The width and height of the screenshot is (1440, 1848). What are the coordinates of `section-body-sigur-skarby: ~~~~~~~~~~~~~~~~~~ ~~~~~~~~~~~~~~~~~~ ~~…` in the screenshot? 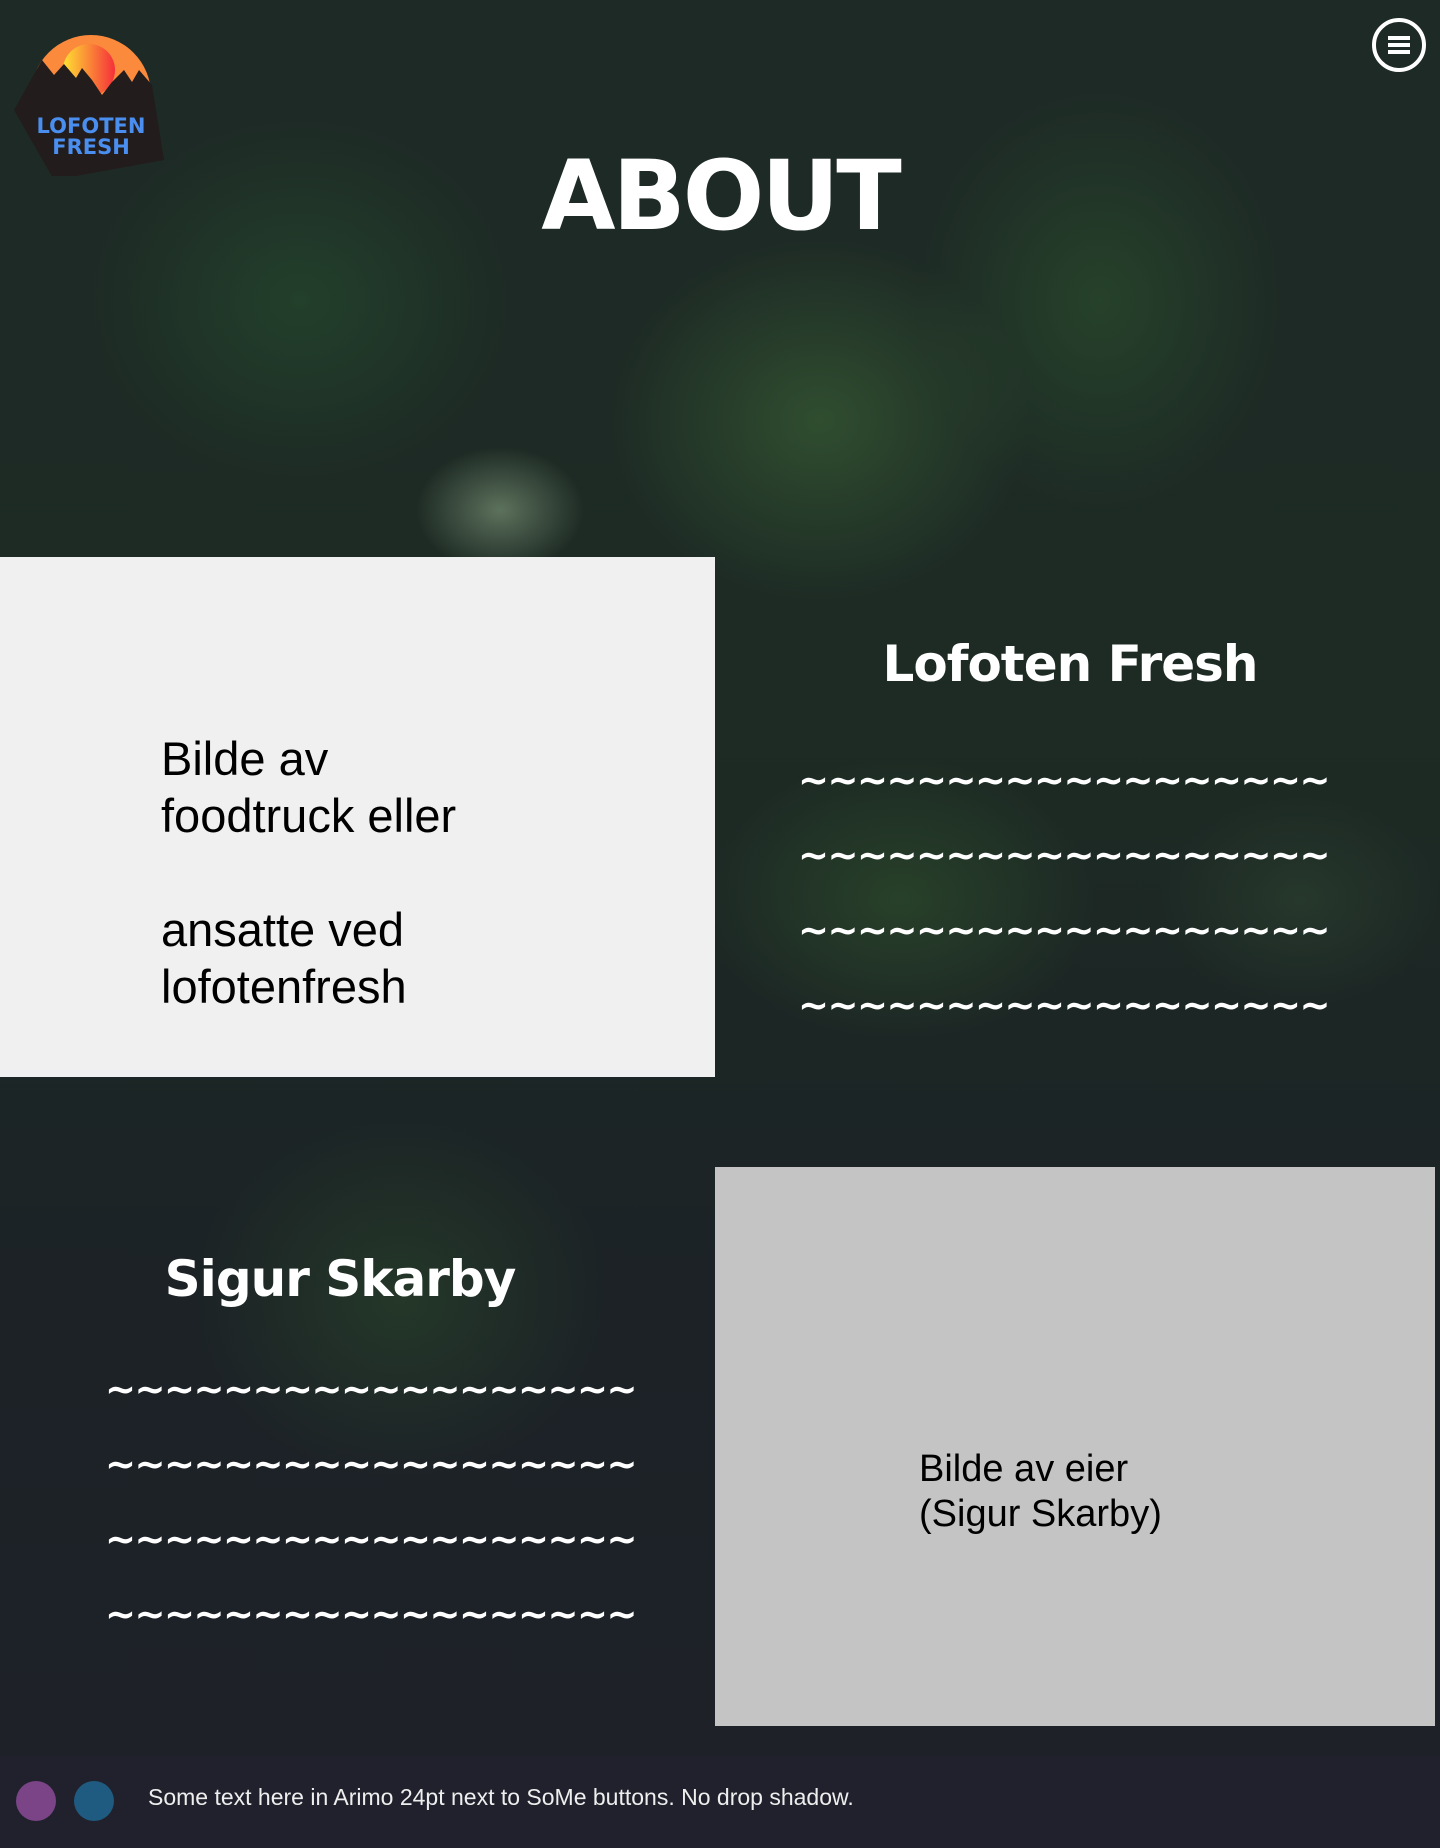 It's located at (371, 1502).